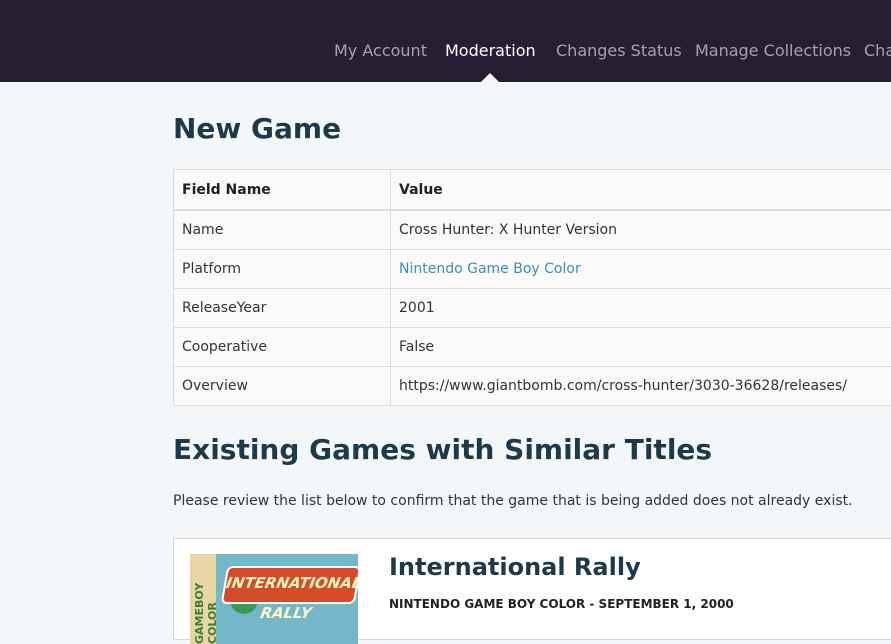 This screenshot has width=891, height=644. I want to click on table-row: Cooperative False, so click(532, 347).